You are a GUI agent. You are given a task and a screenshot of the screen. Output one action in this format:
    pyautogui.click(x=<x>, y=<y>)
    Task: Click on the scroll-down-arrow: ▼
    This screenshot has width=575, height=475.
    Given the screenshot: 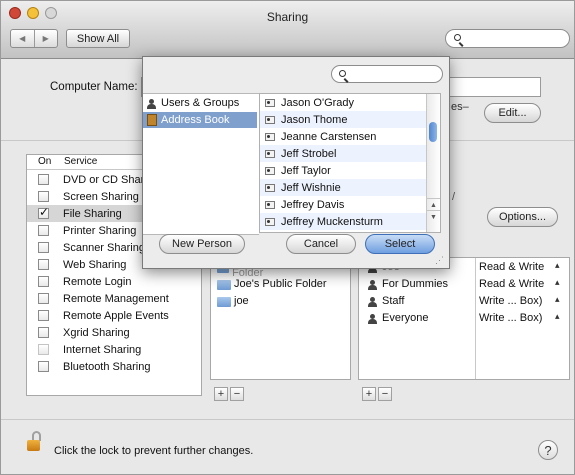 What is the action you would take?
    pyautogui.click(x=433, y=216)
    